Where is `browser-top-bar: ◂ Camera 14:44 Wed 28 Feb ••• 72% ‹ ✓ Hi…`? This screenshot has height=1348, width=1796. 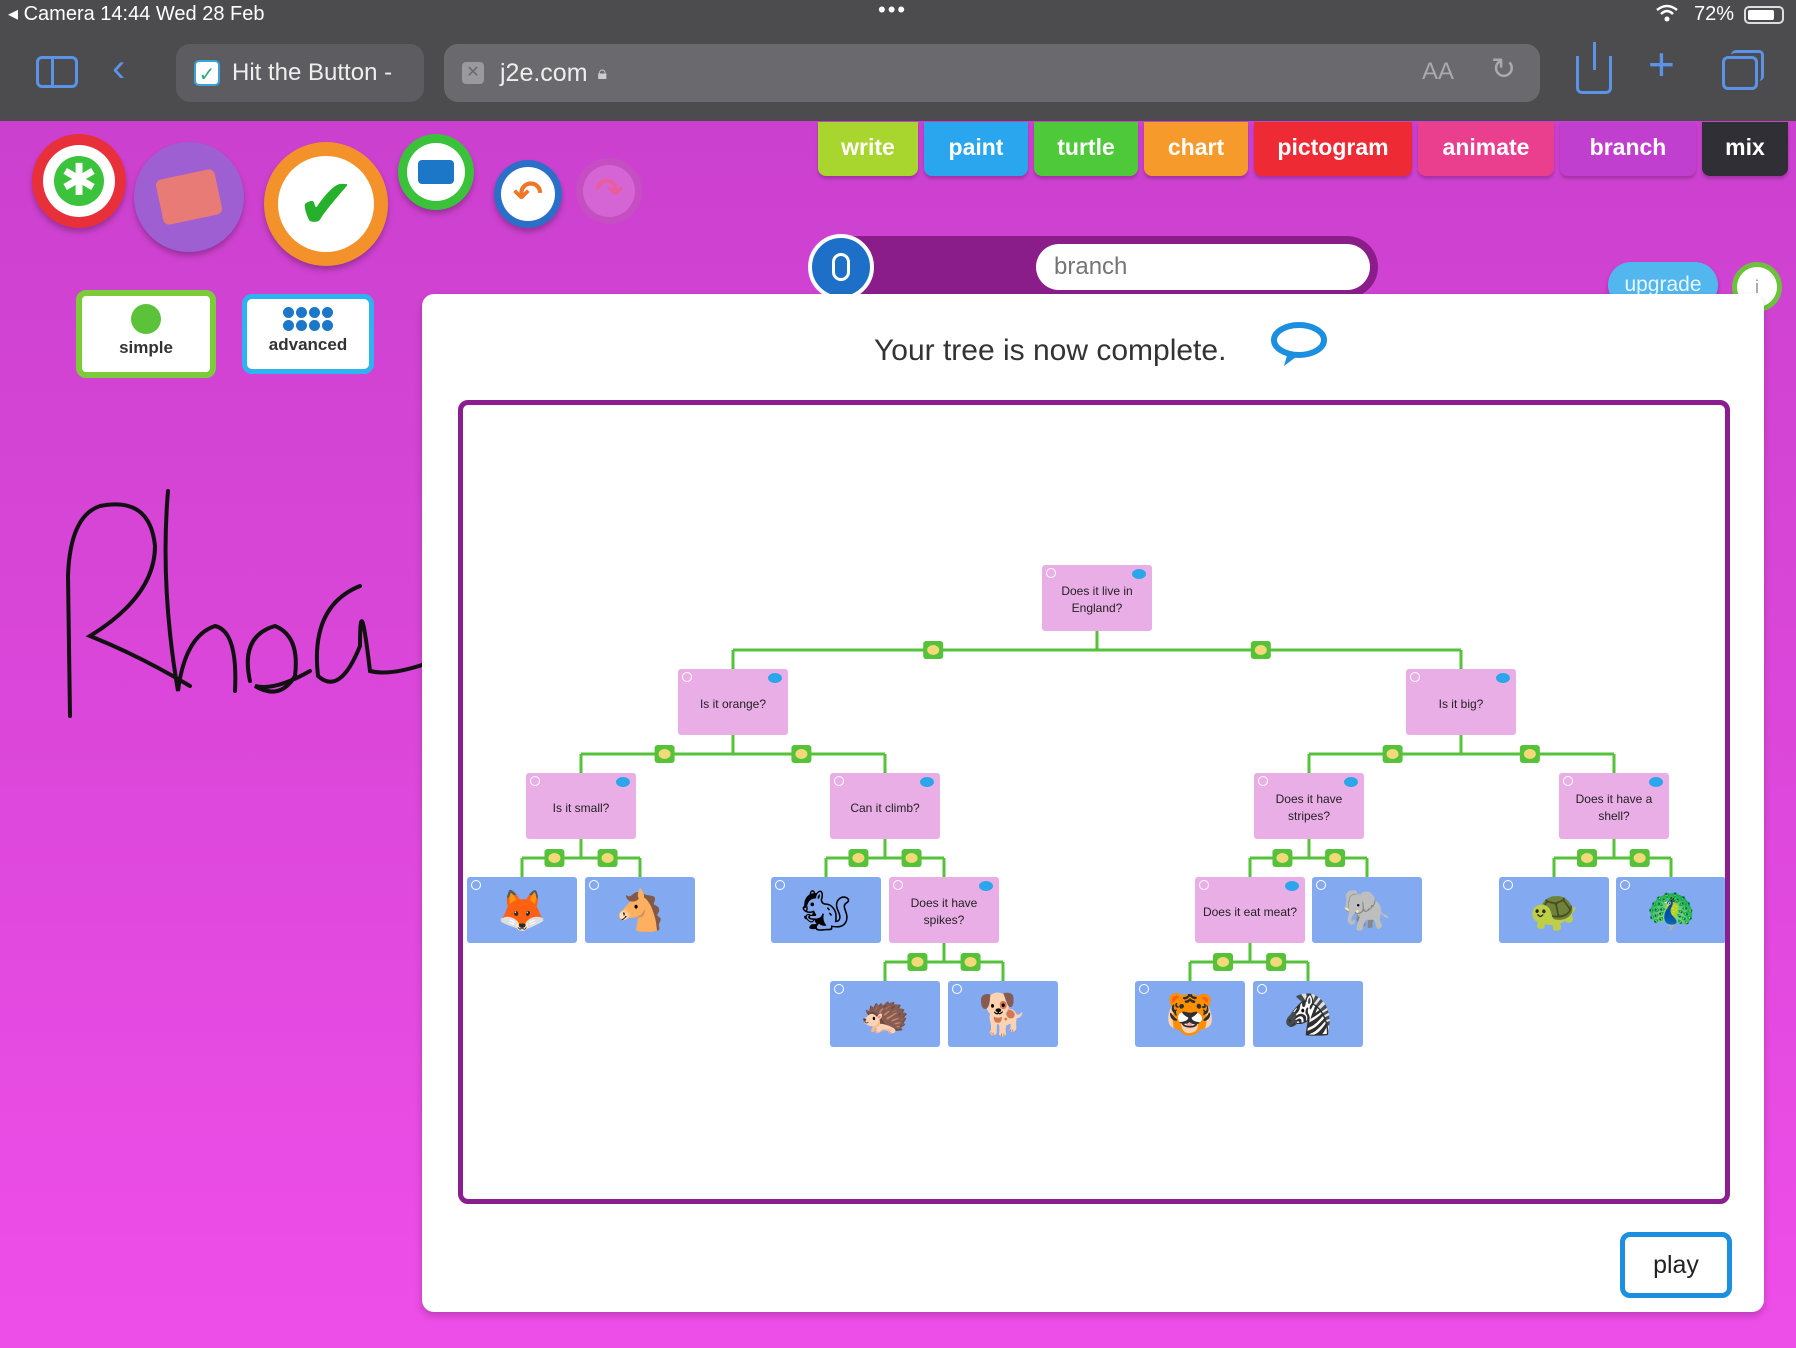
browser-top-bar: ◂ Camera 14:44 Wed 28 Feb ••• 72% ‹ ✓ Hi… is located at coordinates (898, 60).